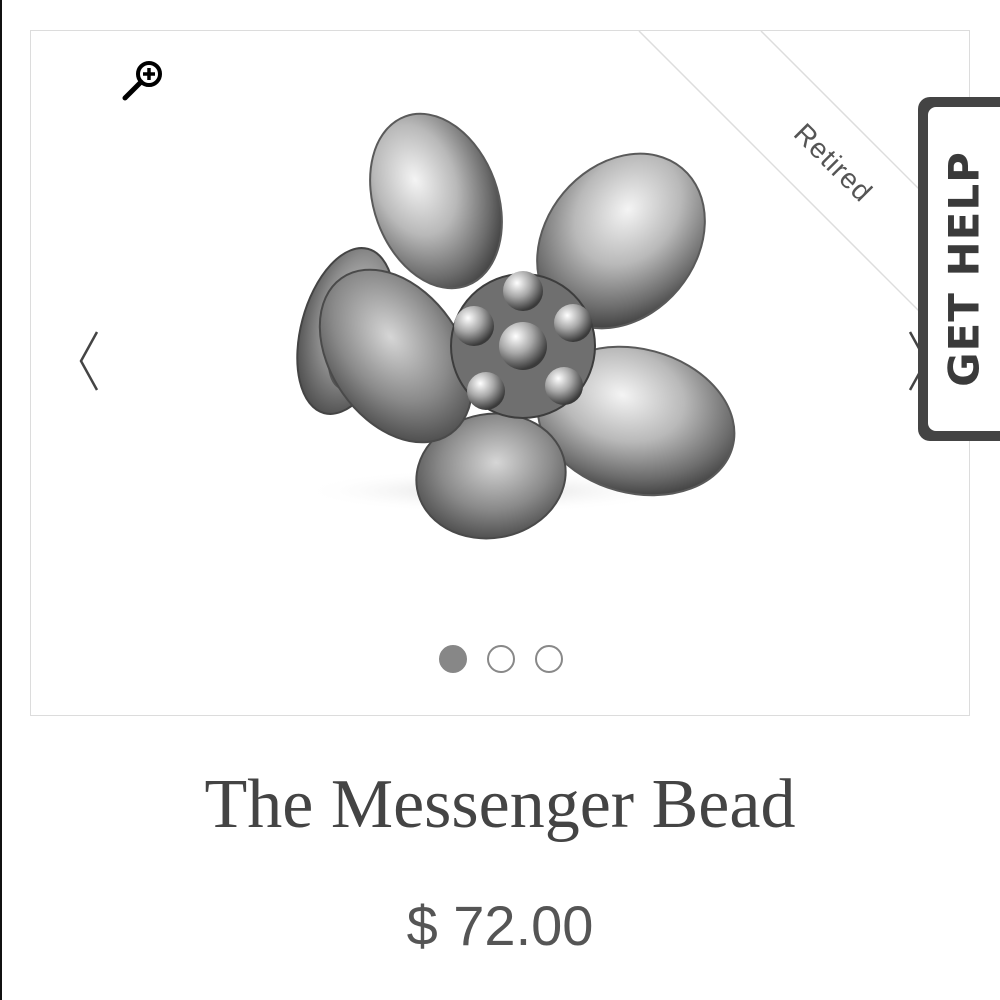  I want to click on get-help-label: GET HELP, so click(964, 269).